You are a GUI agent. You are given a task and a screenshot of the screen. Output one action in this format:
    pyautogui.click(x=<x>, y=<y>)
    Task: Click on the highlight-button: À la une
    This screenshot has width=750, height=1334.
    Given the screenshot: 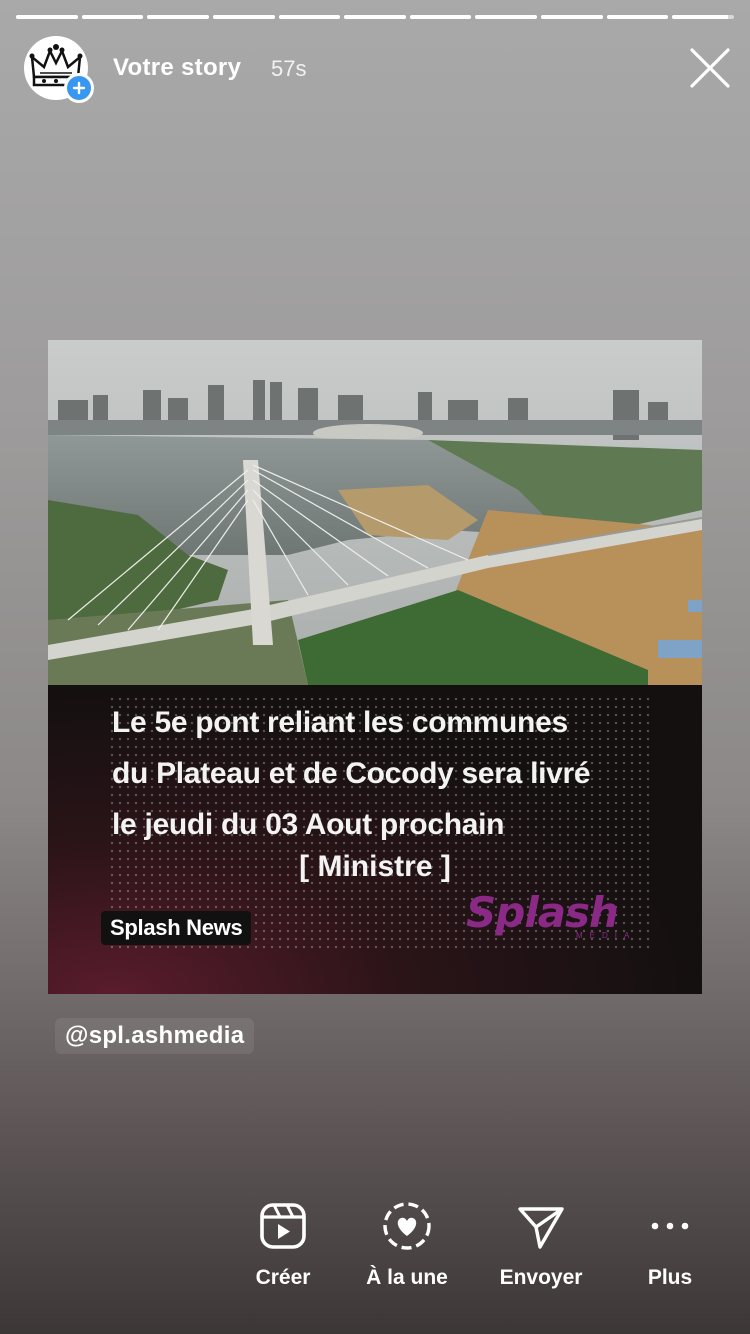 What is the action you would take?
    pyautogui.click(x=407, y=1243)
    